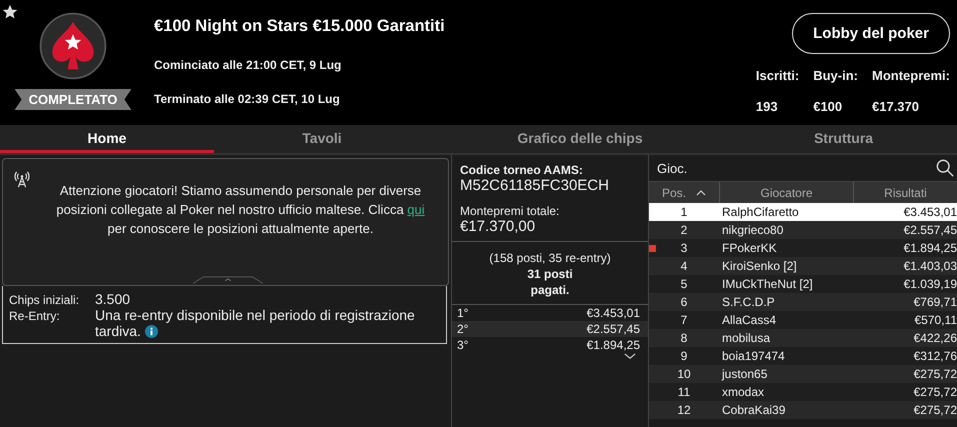  What do you see at coordinates (684, 410) in the screenshot?
I see `position-cell-text: 12` at bounding box center [684, 410].